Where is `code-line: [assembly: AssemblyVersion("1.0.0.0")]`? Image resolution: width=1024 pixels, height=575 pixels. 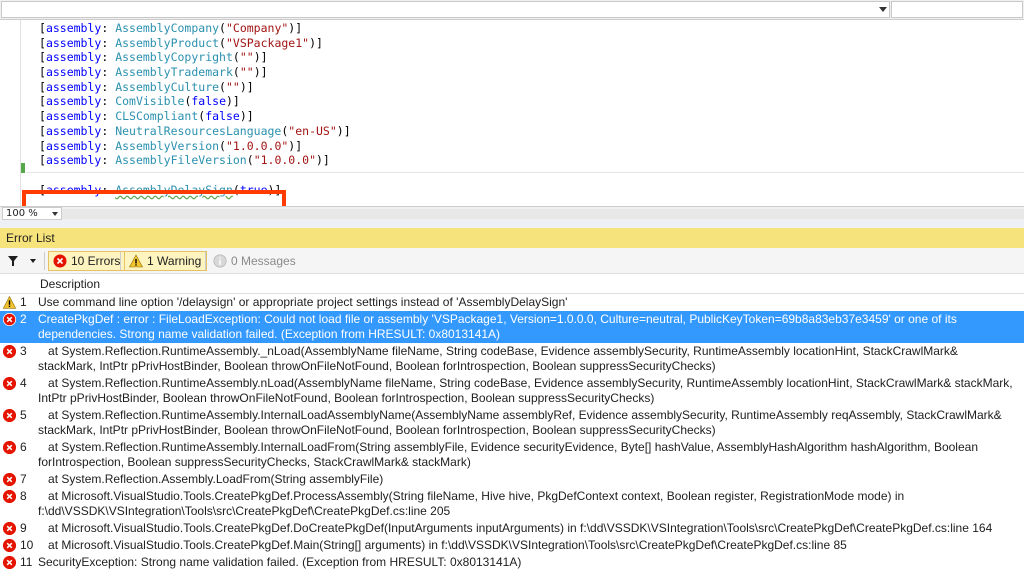 code-line: [assembly: AssemblyVersion("1.0.0.0")] is located at coordinates (195, 146).